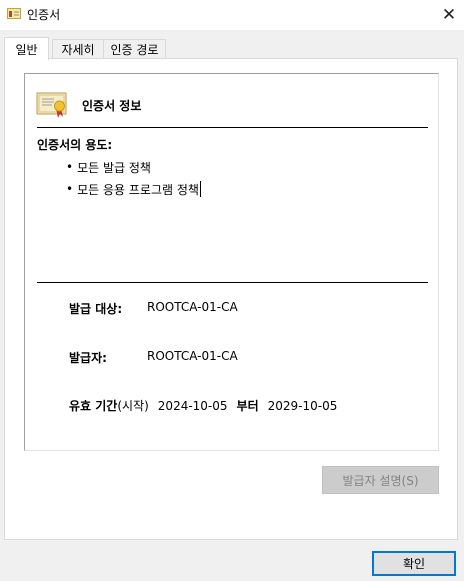 The width and height of the screenshot is (464, 581). I want to click on issued-by-label: 발급자:, so click(88, 358).